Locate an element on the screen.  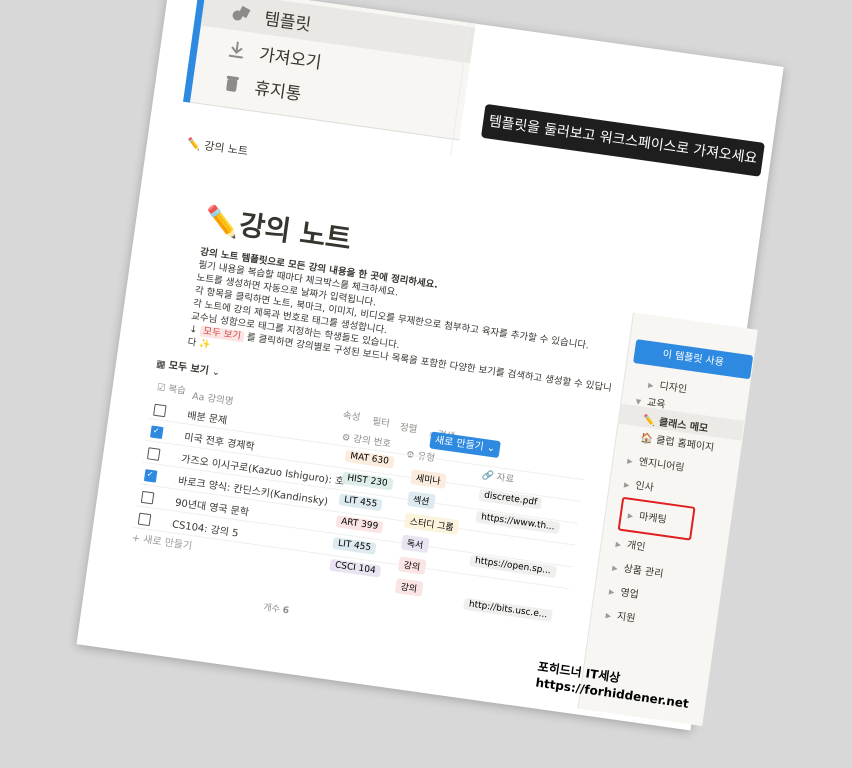
house-icon: 🏠 is located at coordinates (648, 439).